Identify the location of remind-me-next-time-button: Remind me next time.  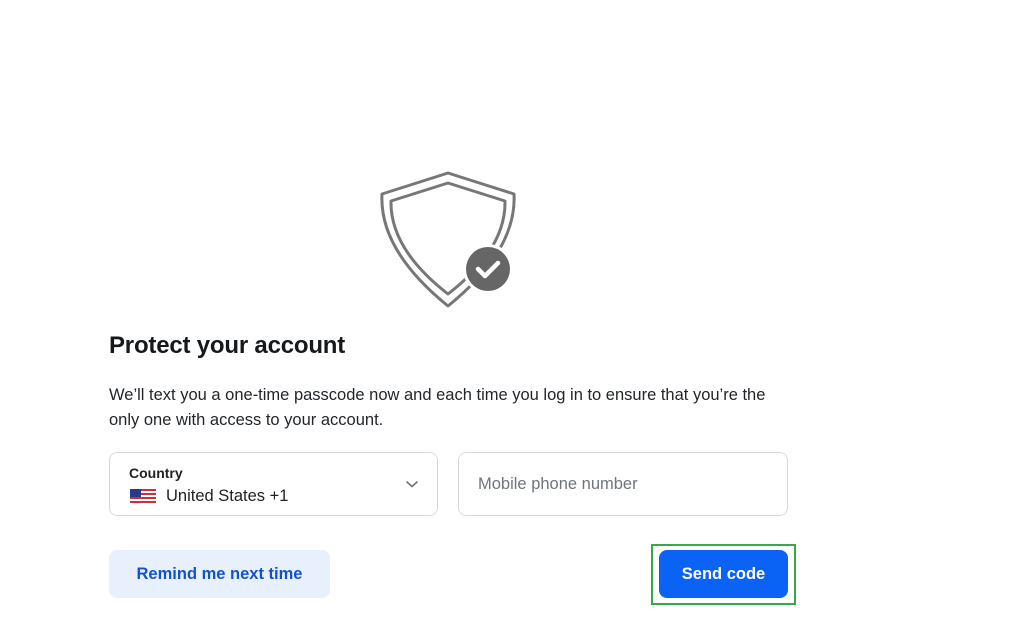
(219, 574).